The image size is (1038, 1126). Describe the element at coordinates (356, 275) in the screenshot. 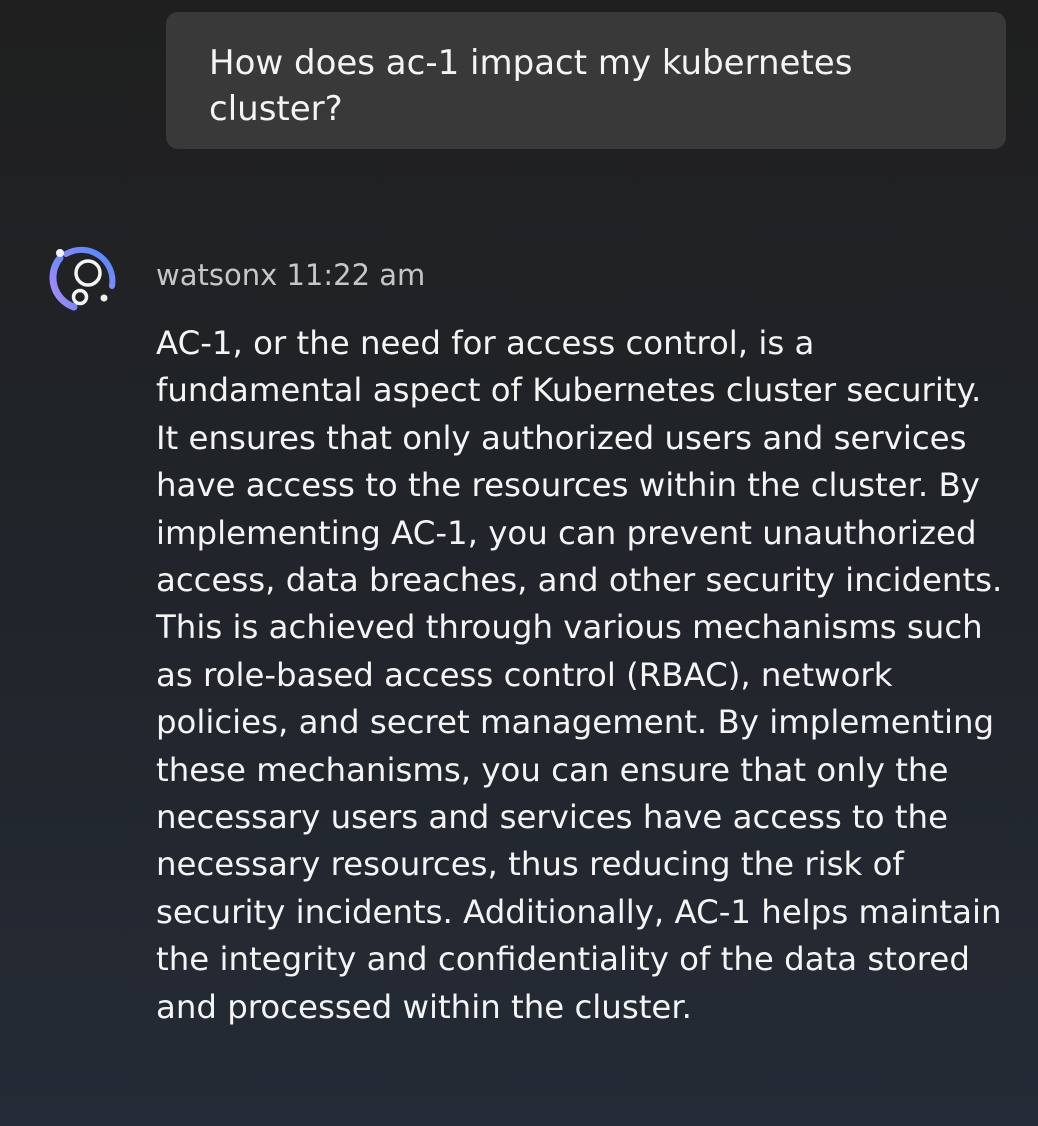

I see `message-timestamp: 11:22 am` at that location.